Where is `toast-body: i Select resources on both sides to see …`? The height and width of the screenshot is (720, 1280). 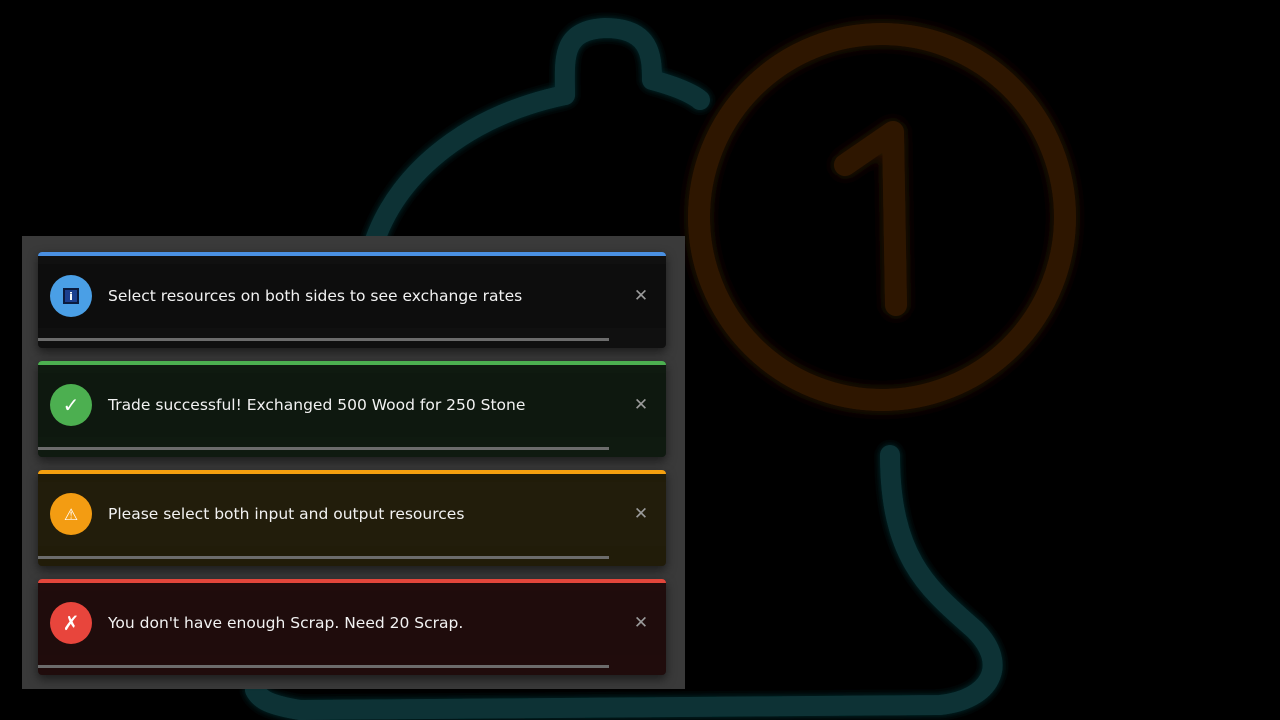 toast-body: i Select resources on both sides to see … is located at coordinates (352, 296).